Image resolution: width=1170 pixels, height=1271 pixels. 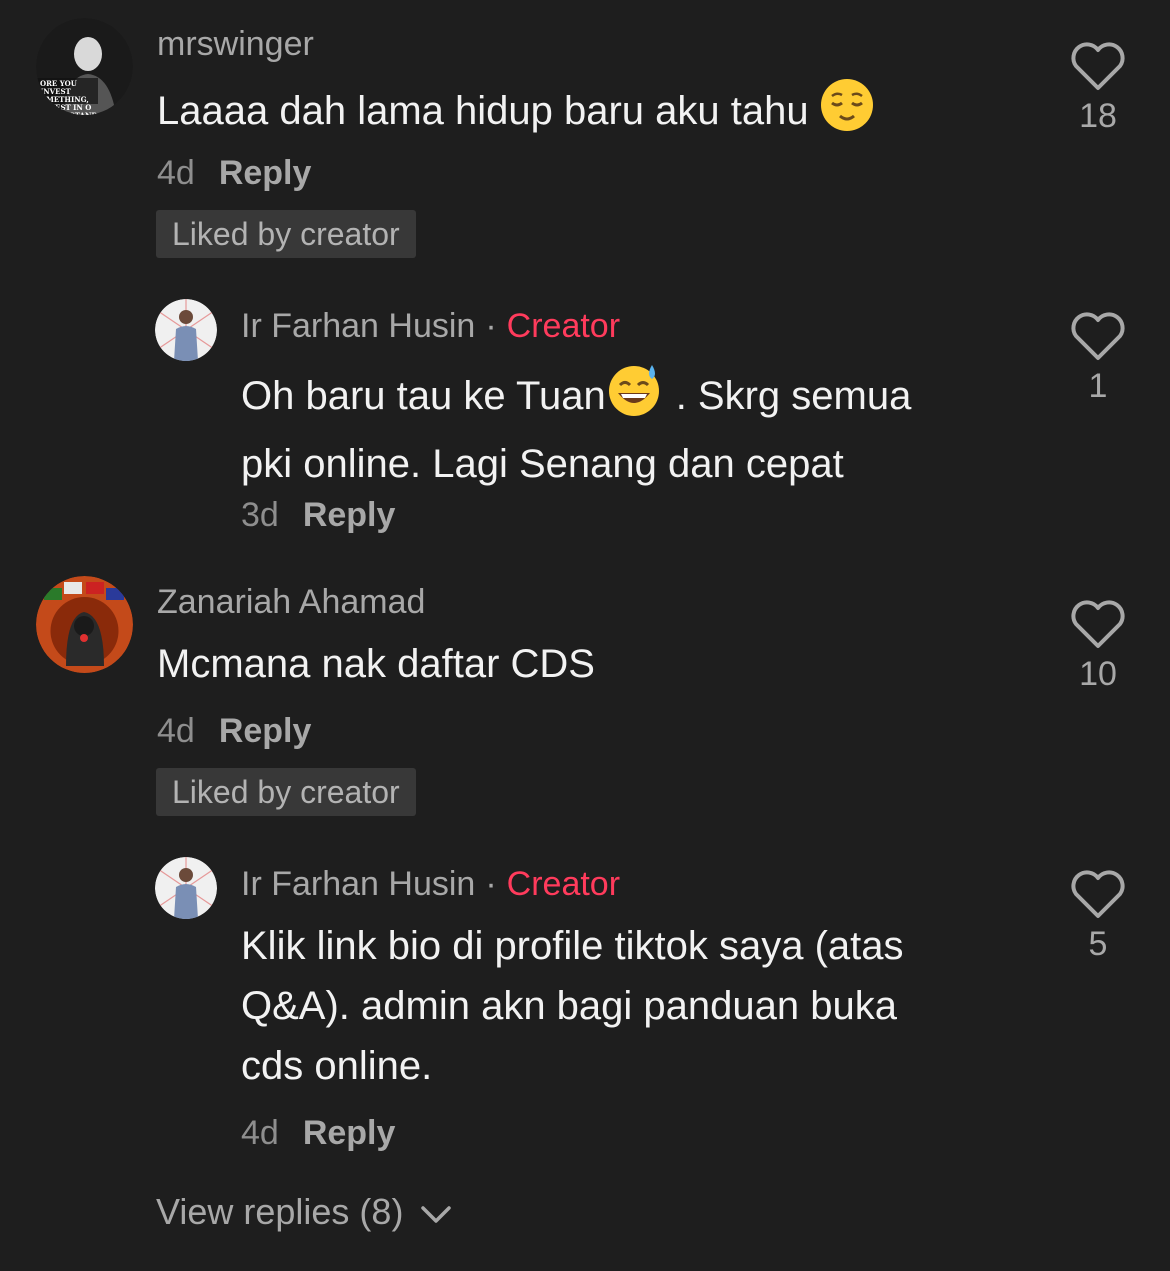 I want to click on like-count: 10, so click(x=1098, y=674).